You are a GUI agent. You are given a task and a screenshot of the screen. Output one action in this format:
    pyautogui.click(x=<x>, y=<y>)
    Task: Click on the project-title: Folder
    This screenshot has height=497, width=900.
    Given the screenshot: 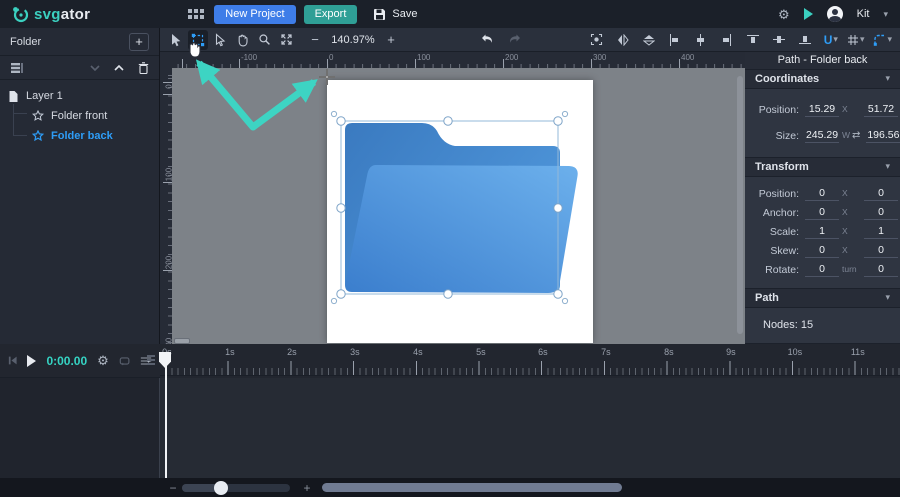 What is the action you would take?
    pyautogui.click(x=26, y=41)
    